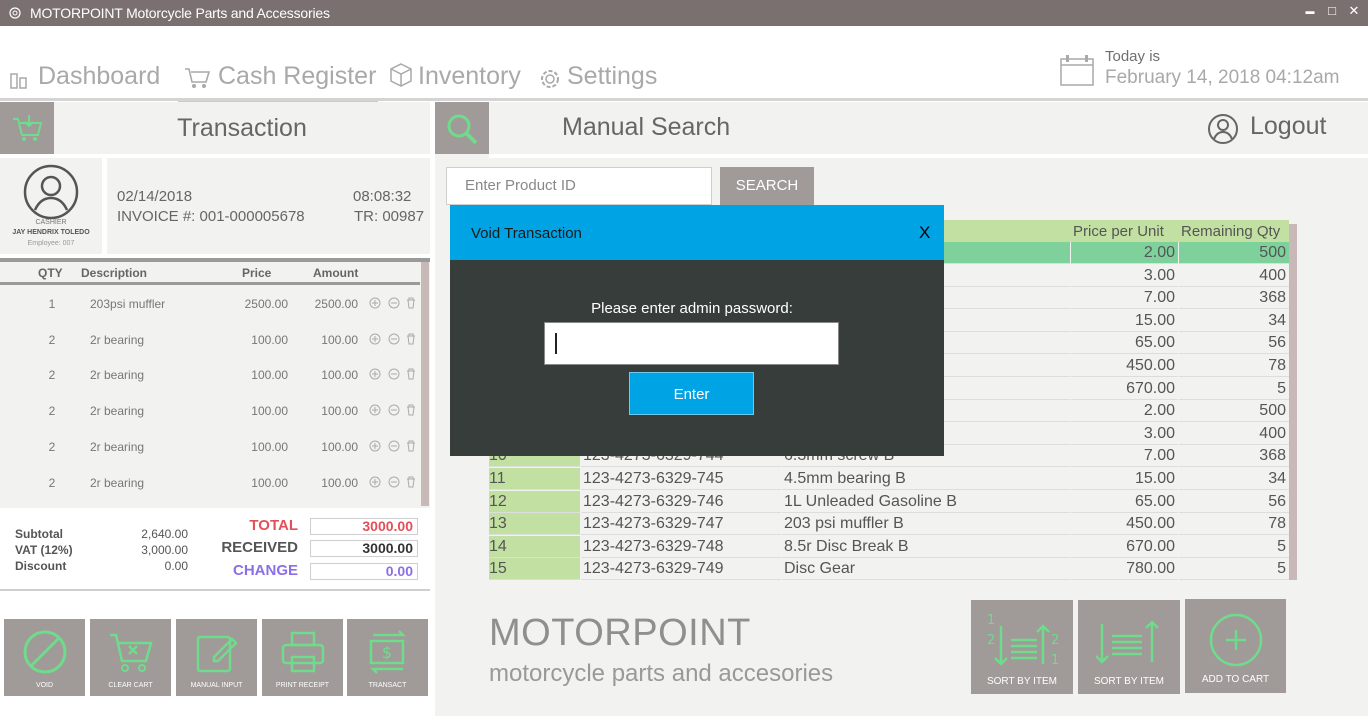  Describe the element at coordinates (51, 243) in the screenshot. I see `employee-id: Employee: 007` at that location.